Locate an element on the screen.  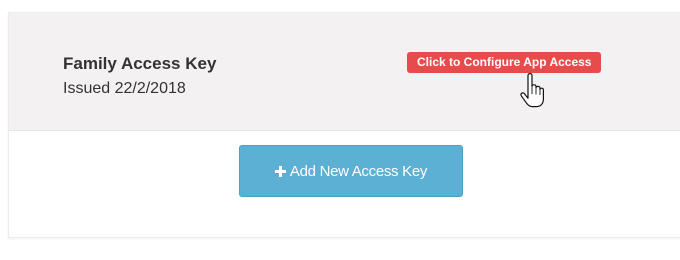
add-new-access-key-button: Add New Access Key is located at coordinates (351, 171).